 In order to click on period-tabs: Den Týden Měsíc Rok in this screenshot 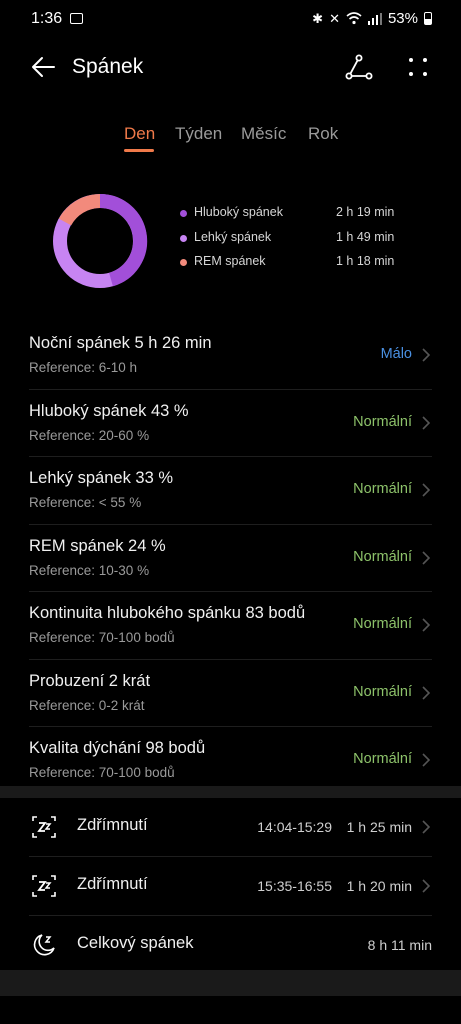, I will do `click(230, 138)`.